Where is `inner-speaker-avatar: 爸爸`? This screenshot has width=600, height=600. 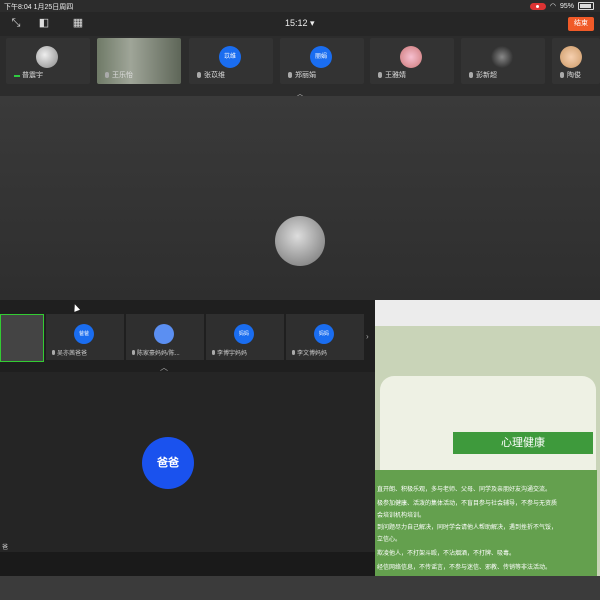
inner-speaker-avatar: 爸爸 is located at coordinates (168, 463).